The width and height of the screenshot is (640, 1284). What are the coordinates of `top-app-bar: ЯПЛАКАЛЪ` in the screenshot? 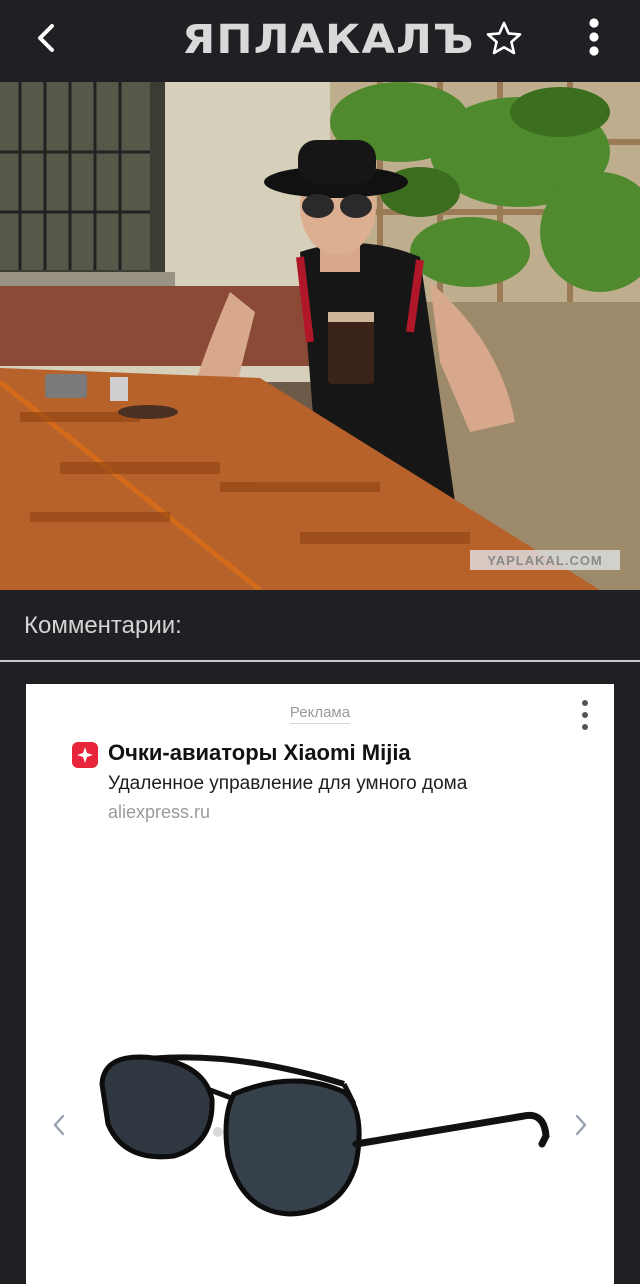 It's located at (320, 40).